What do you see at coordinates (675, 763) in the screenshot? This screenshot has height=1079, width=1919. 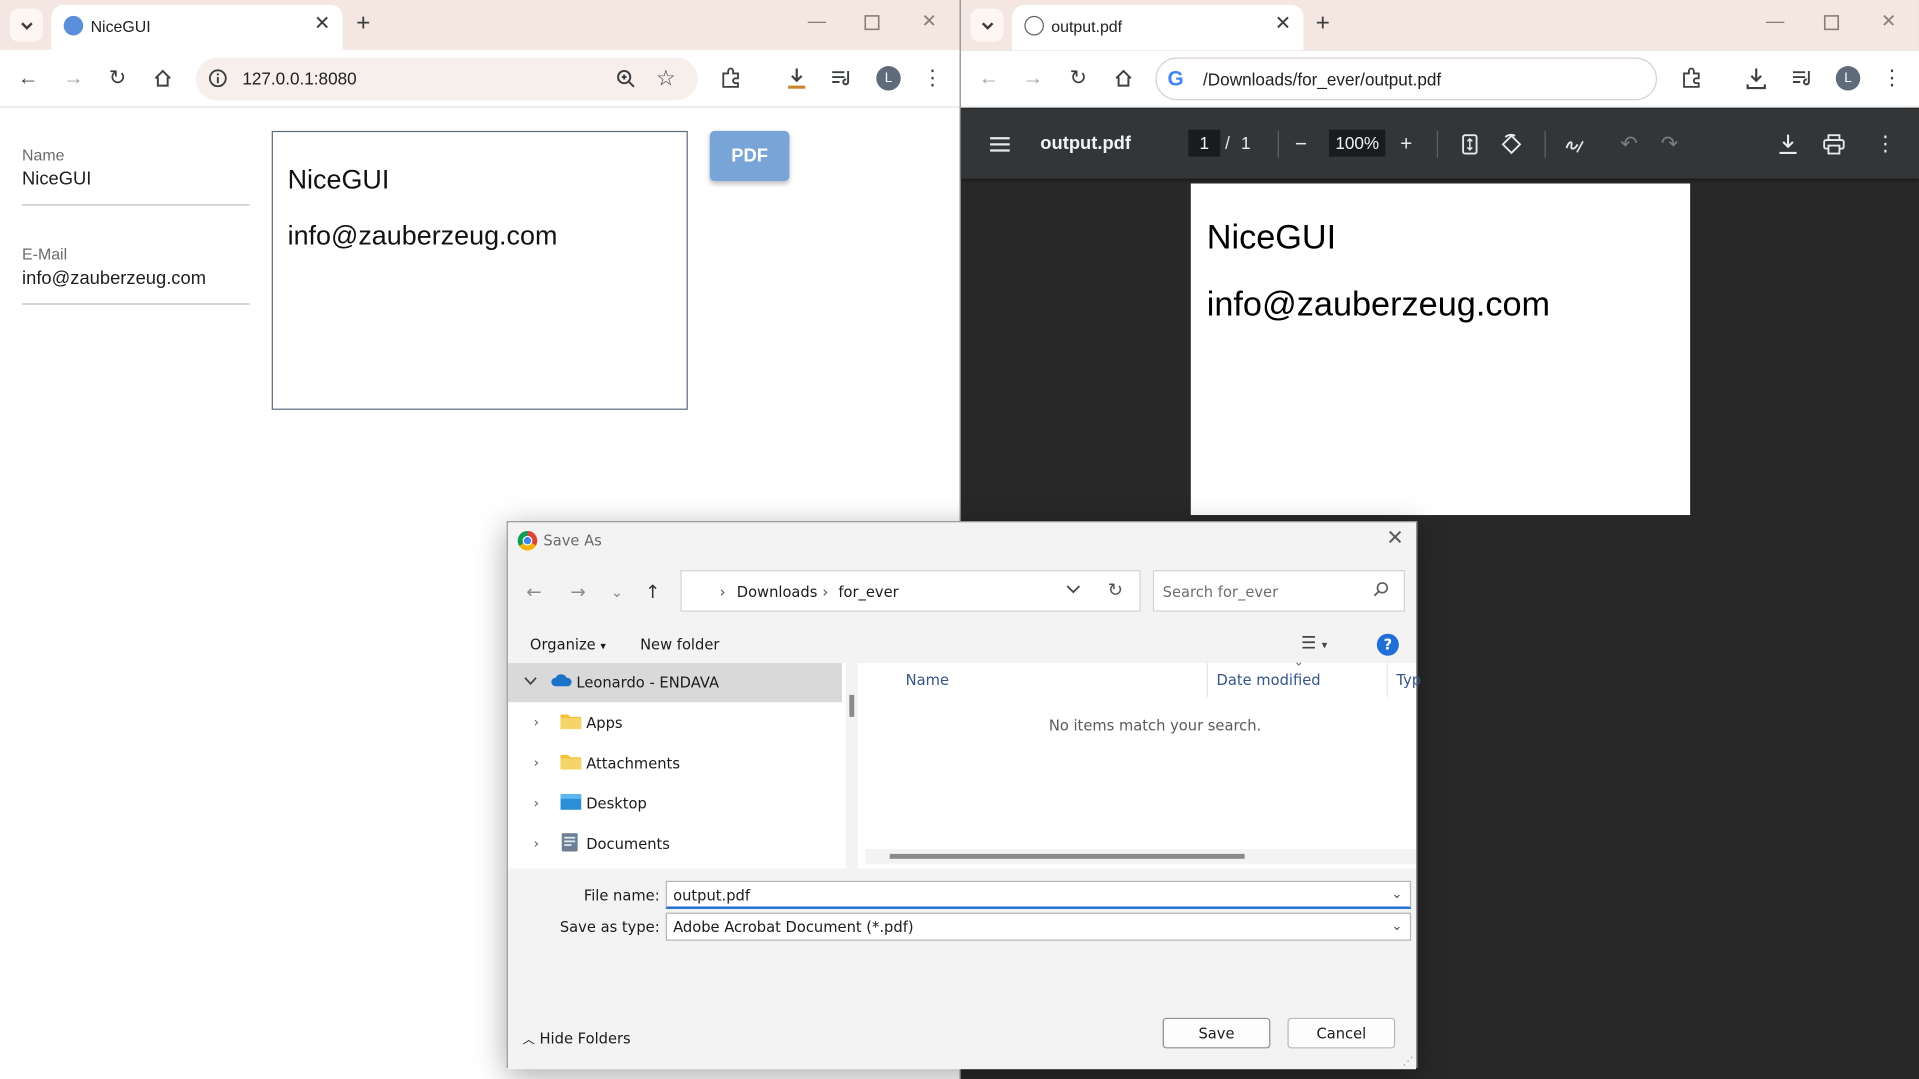 I see `nav-item-attachments: › Attachments` at bounding box center [675, 763].